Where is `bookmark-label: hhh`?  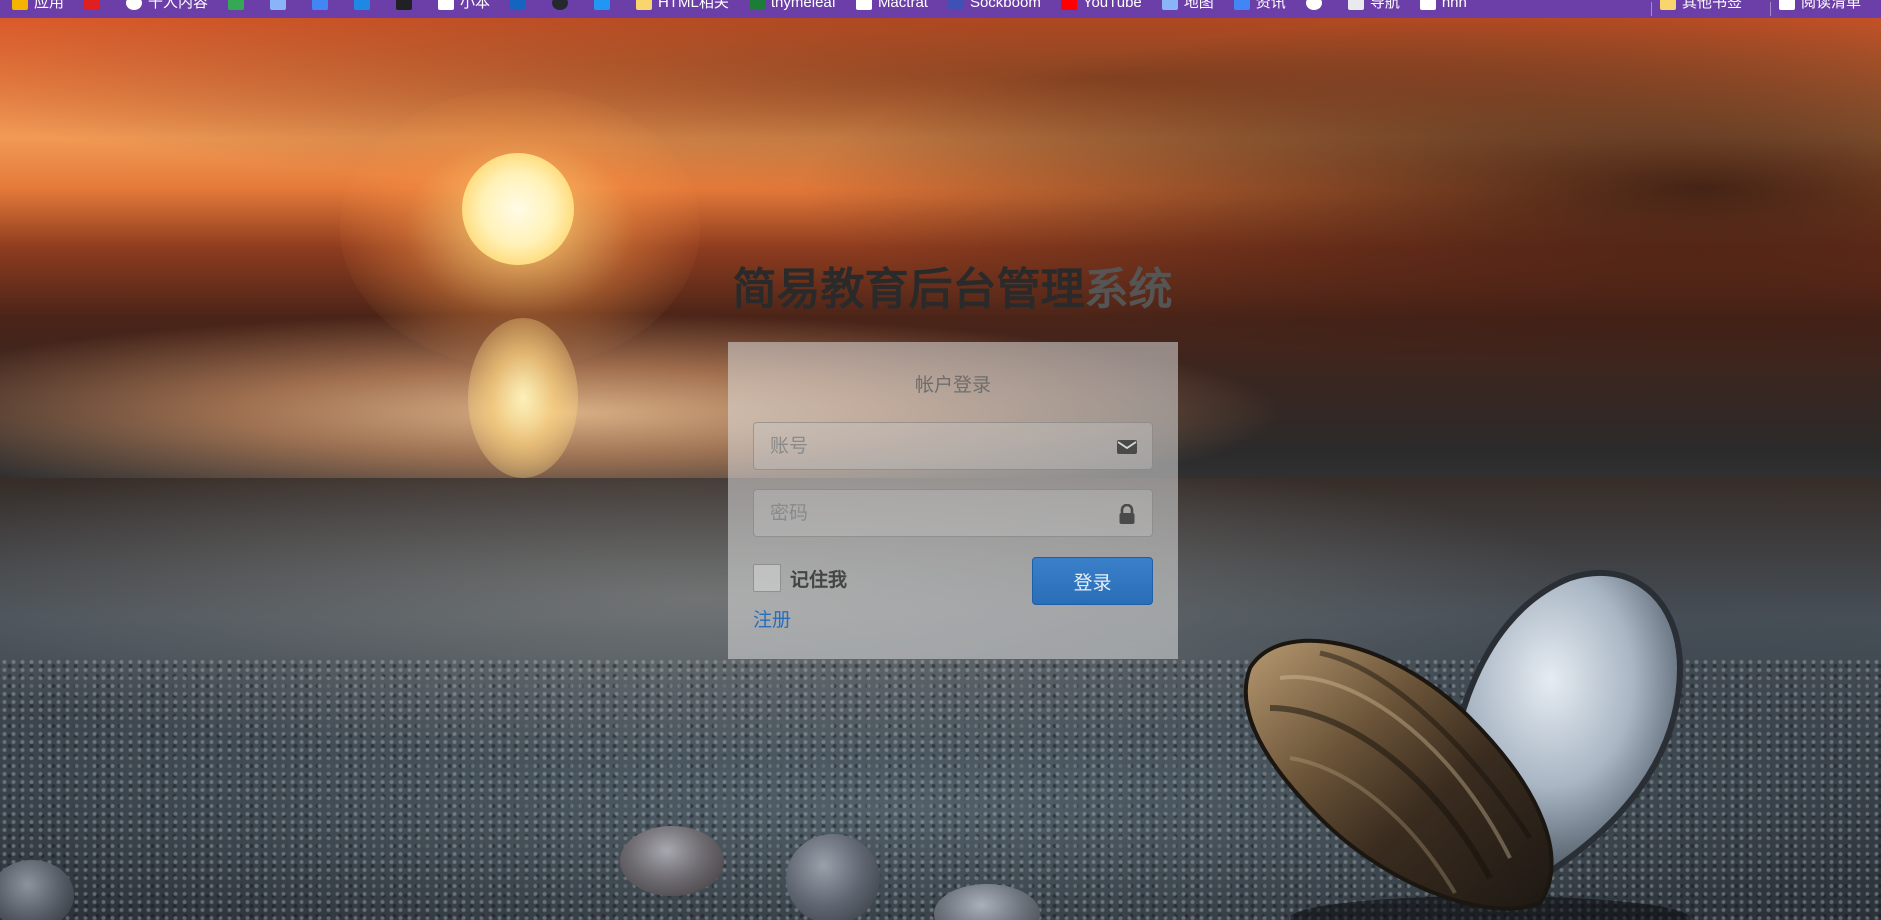
bookmark-label: hhh is located at coordinates (1454, 5).